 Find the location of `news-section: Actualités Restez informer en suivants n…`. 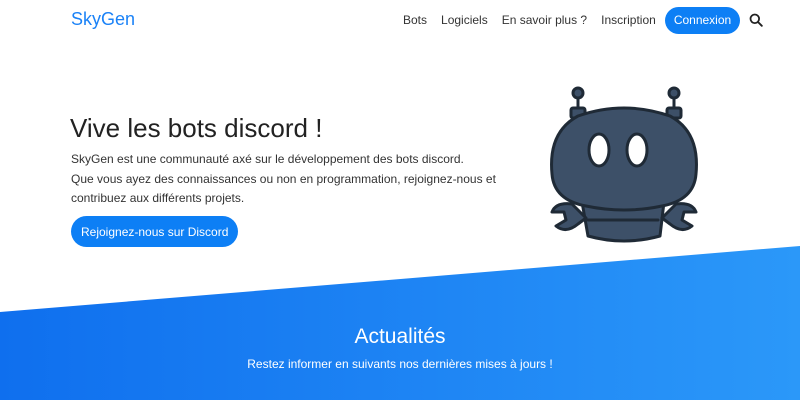

news-section: Actualités Restez informer en suivants n… is located at coordinates (400, 348).